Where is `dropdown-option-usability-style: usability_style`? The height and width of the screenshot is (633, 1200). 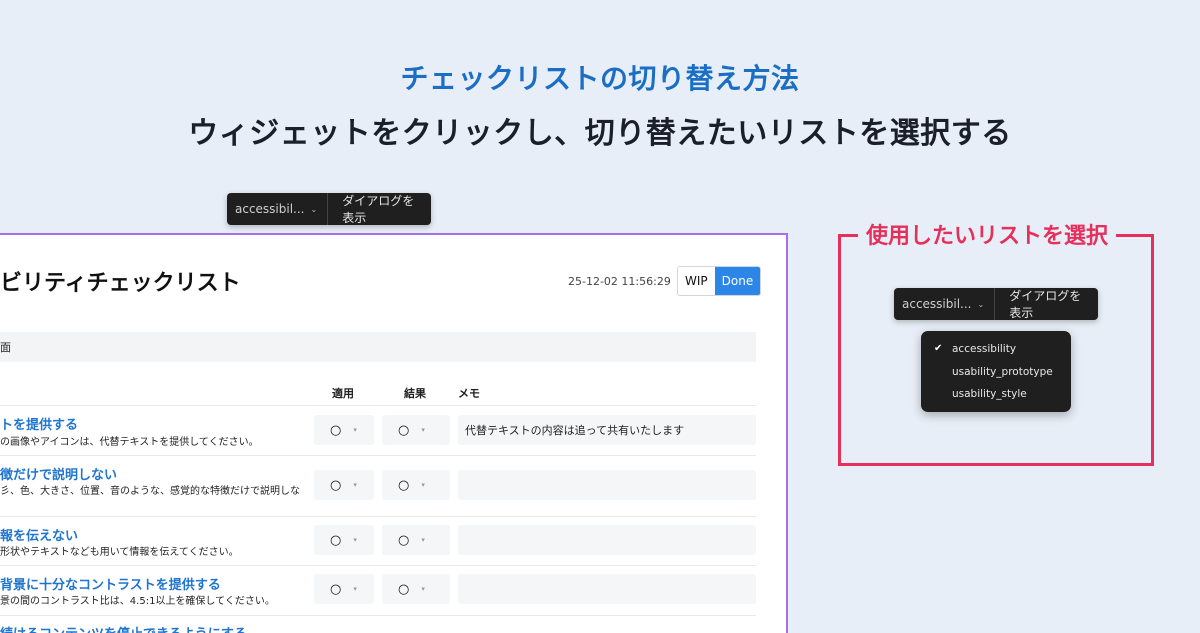 dropdown-option-usability-style: usability_style is located at coordinates (989, 394).